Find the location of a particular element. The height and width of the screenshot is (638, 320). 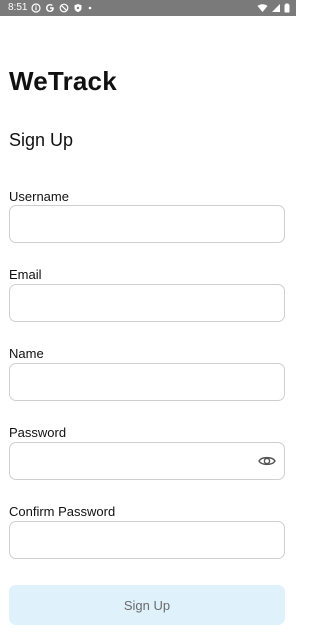

google-icon is located at coordinates (50, 8).